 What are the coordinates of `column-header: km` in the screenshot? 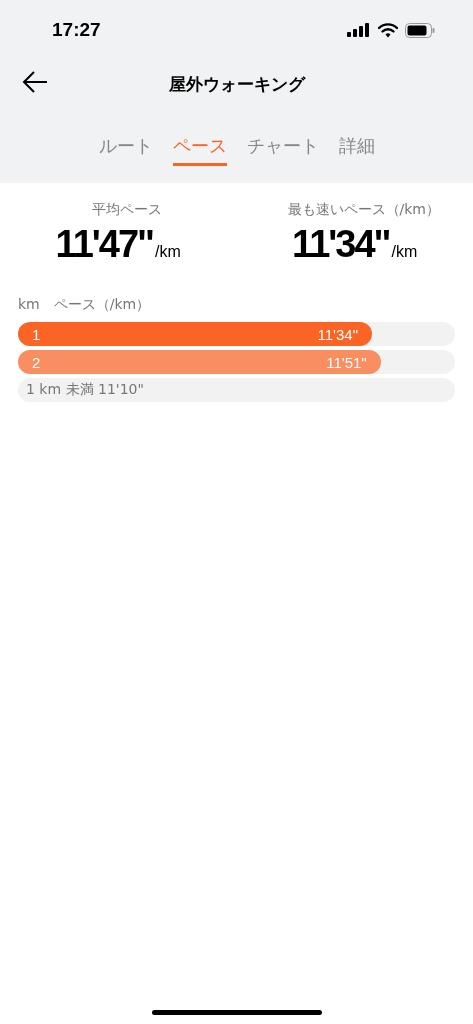 It's located at (29, 305).